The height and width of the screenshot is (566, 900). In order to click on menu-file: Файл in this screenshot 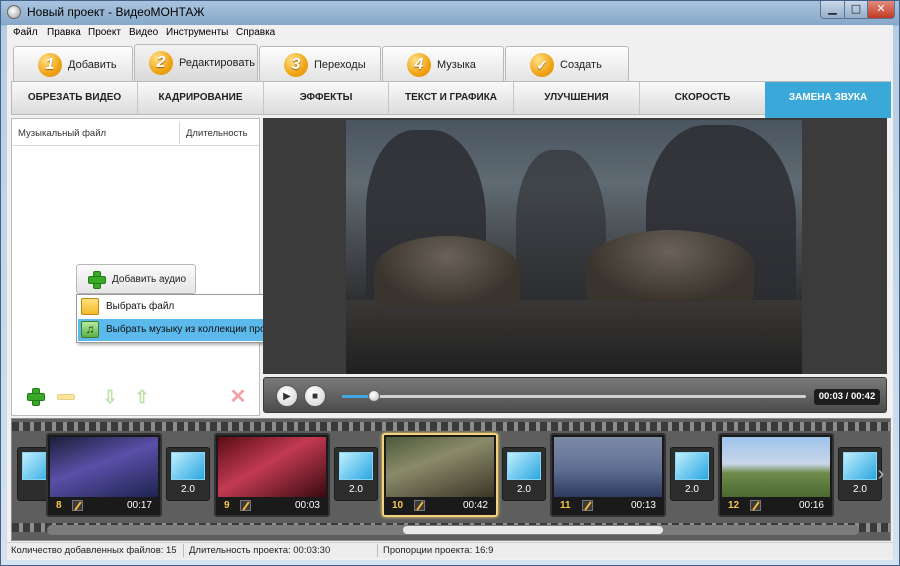, I will do `click(25, 32)`.